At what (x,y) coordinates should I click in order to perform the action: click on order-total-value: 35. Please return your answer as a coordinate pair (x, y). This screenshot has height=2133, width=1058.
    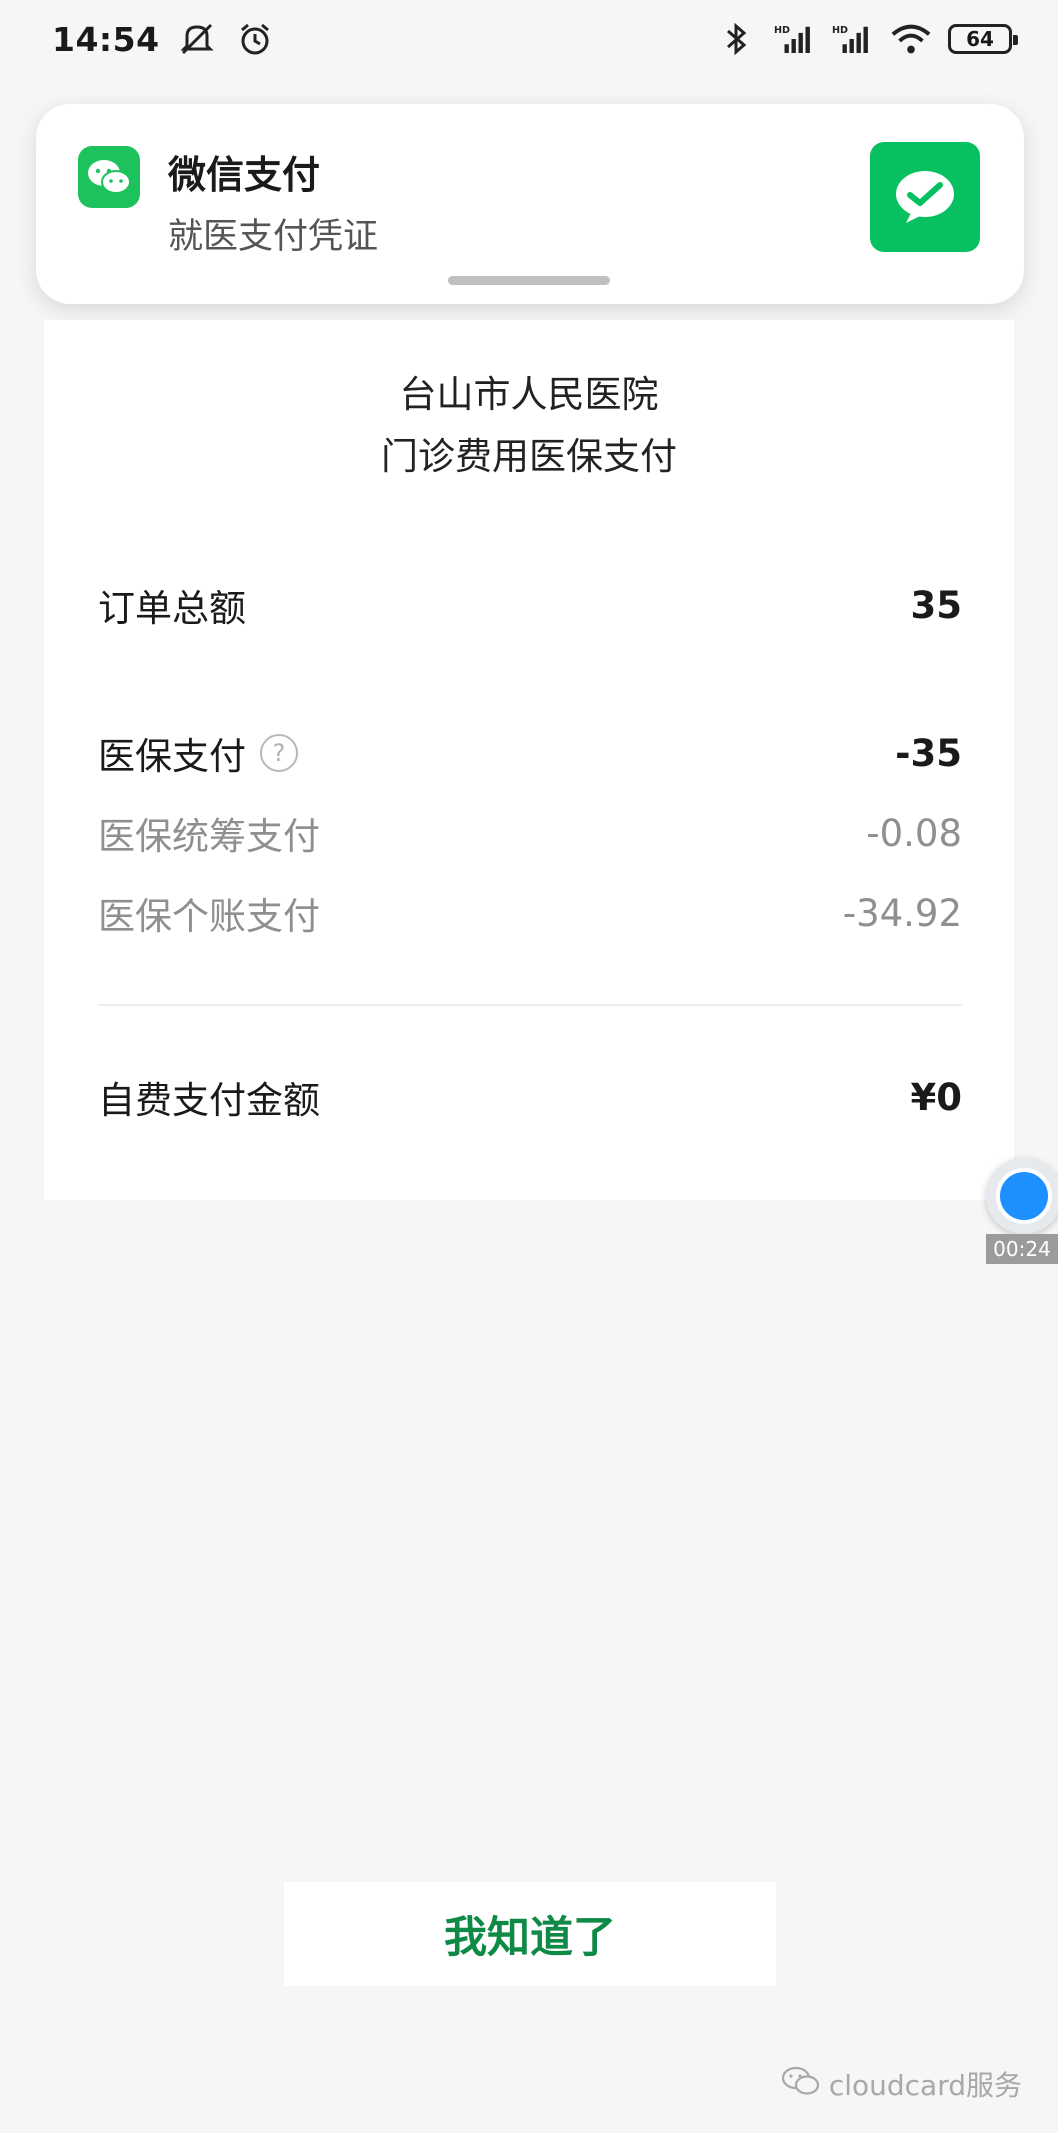
    Looking at the image, I should click on (936, 605).